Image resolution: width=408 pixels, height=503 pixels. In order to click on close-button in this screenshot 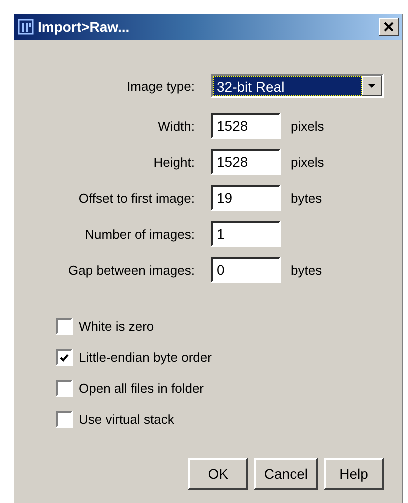, I will do `click(389, 27)`.